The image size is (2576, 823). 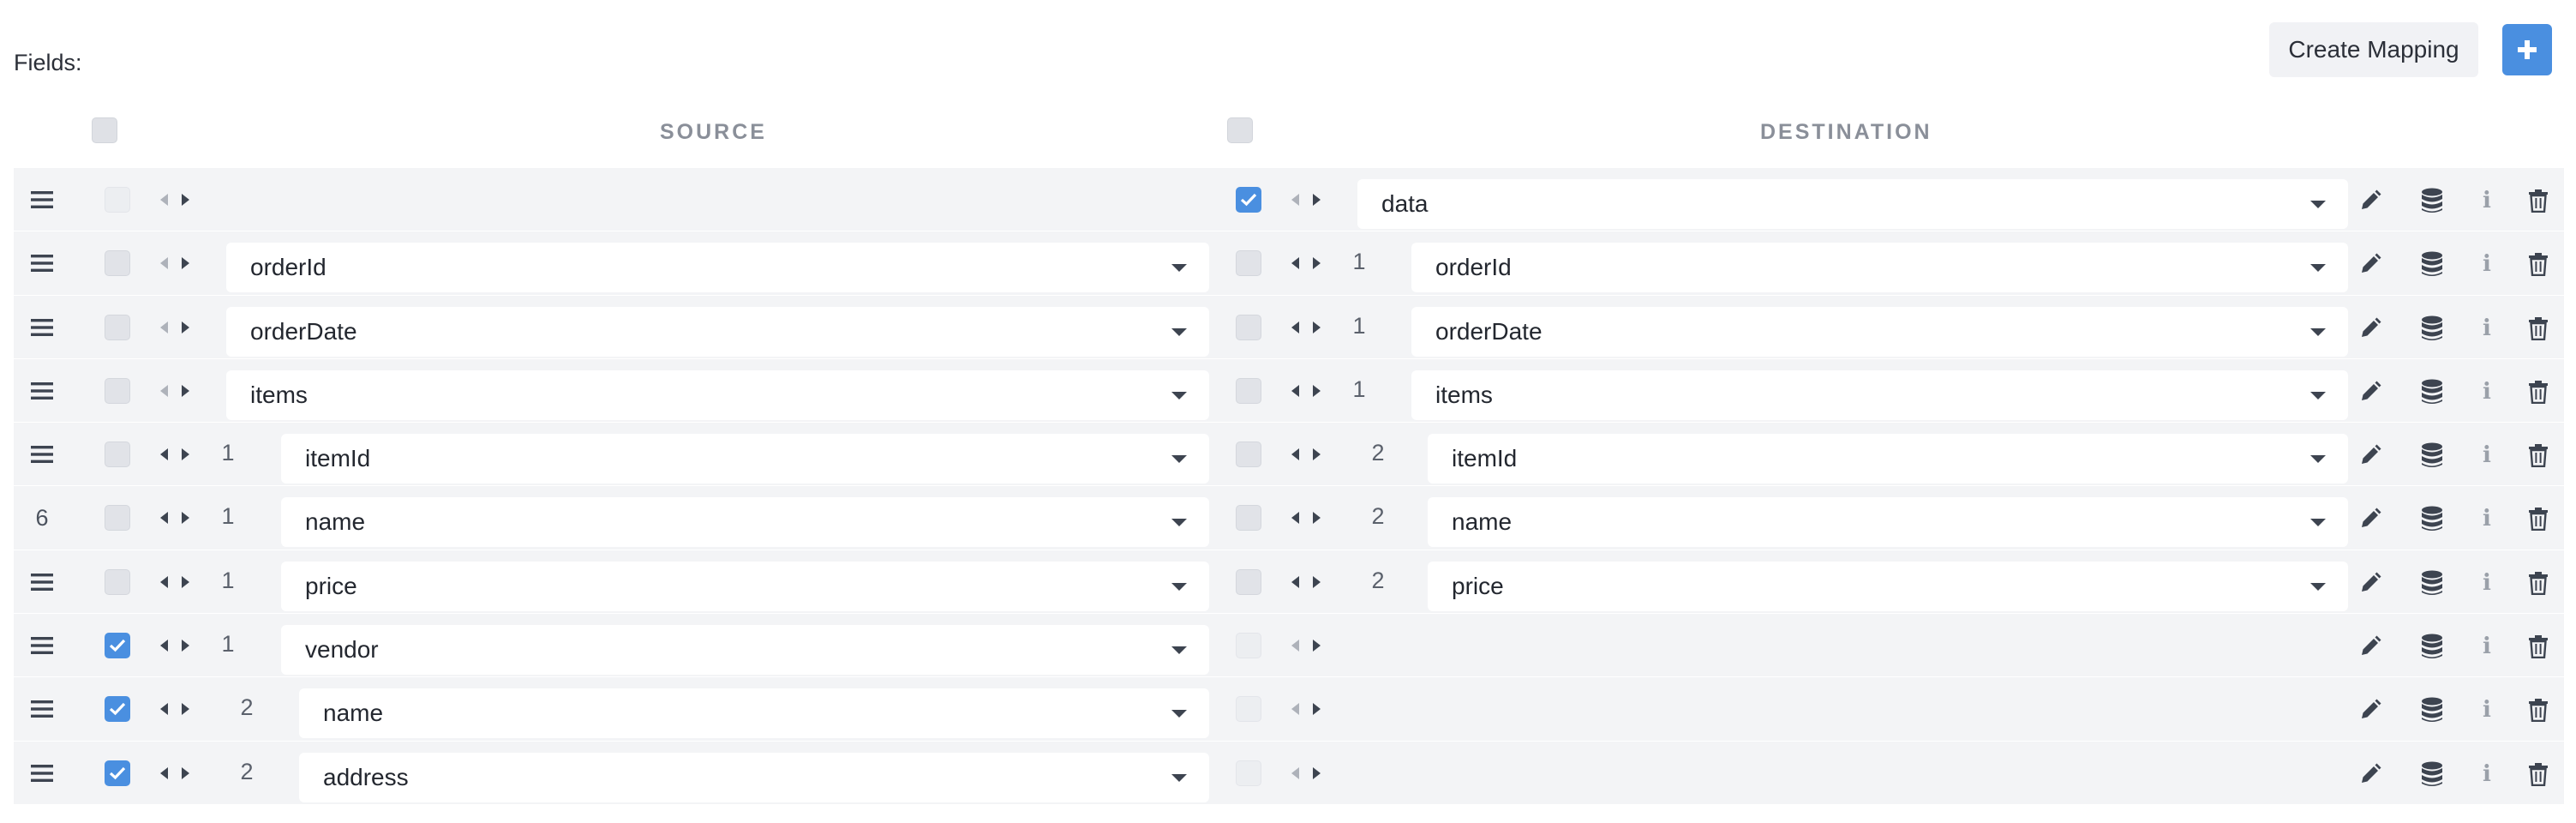 I want to click on src-field-select: items, so click(x=717, y=394).